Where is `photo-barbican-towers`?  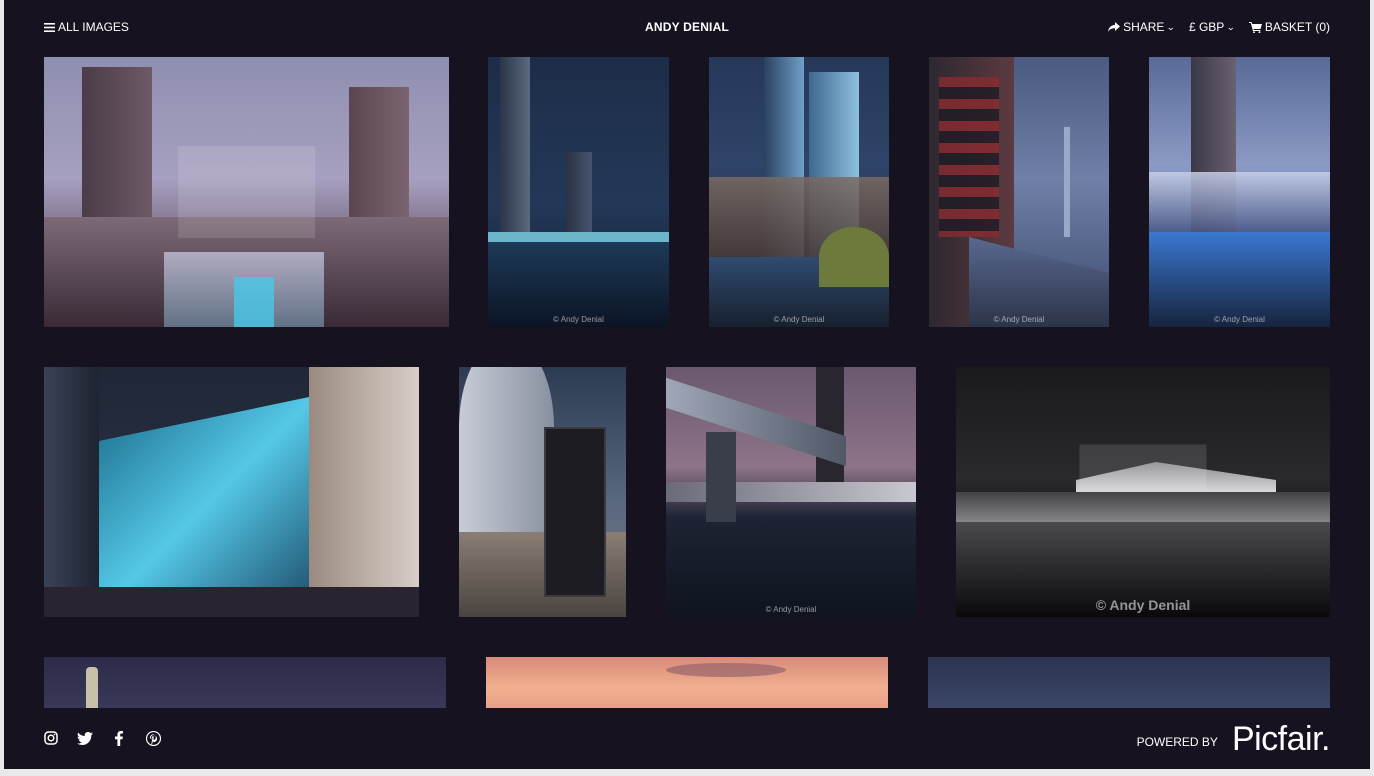 photo-barbican-towers is located at coordinates (246, 192).